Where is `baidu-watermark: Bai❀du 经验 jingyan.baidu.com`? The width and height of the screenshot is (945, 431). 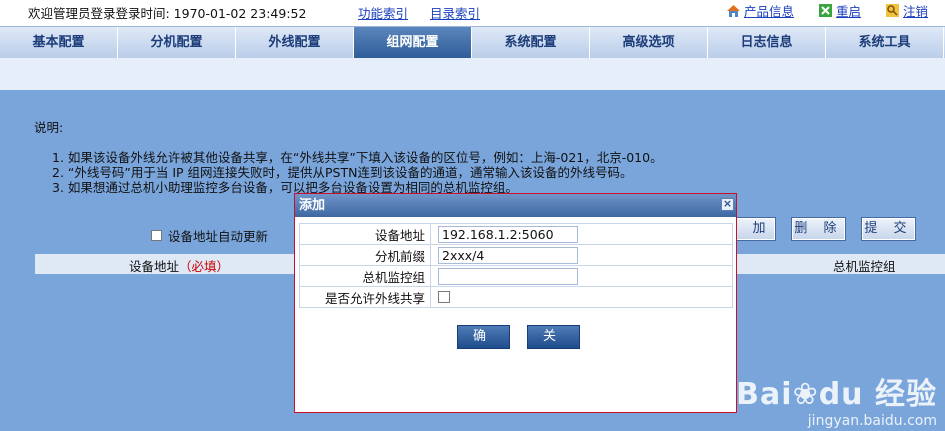
baidu-watermark: Bai❀du 经验 jingyan.baidu.com is located at coordinates (836, 399).